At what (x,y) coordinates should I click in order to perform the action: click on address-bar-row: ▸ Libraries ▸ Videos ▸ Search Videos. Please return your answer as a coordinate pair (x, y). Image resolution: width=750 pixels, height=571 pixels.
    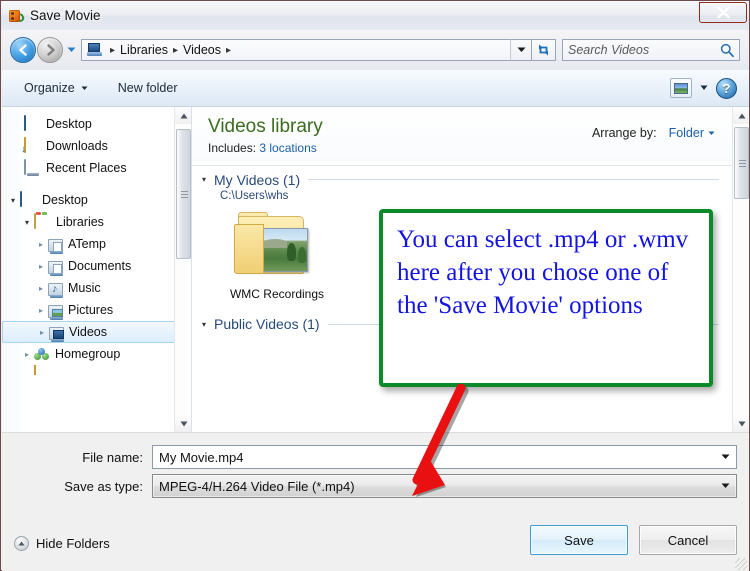
    Looking at the image, I should click on (375, 50).